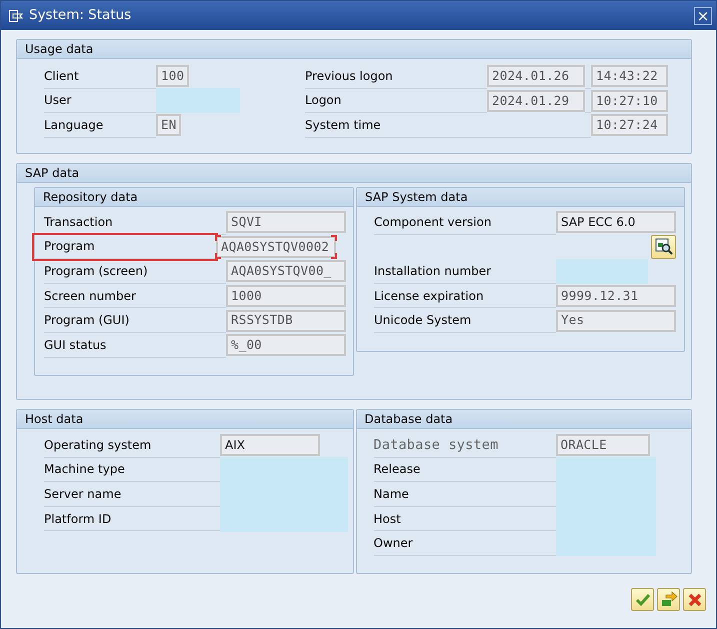 This screenshot has width=717, height=629. Describe the element at coordinates (286, 271) in the screenshot. I see `input-field: AQA0SYSTQV00_` at that location.